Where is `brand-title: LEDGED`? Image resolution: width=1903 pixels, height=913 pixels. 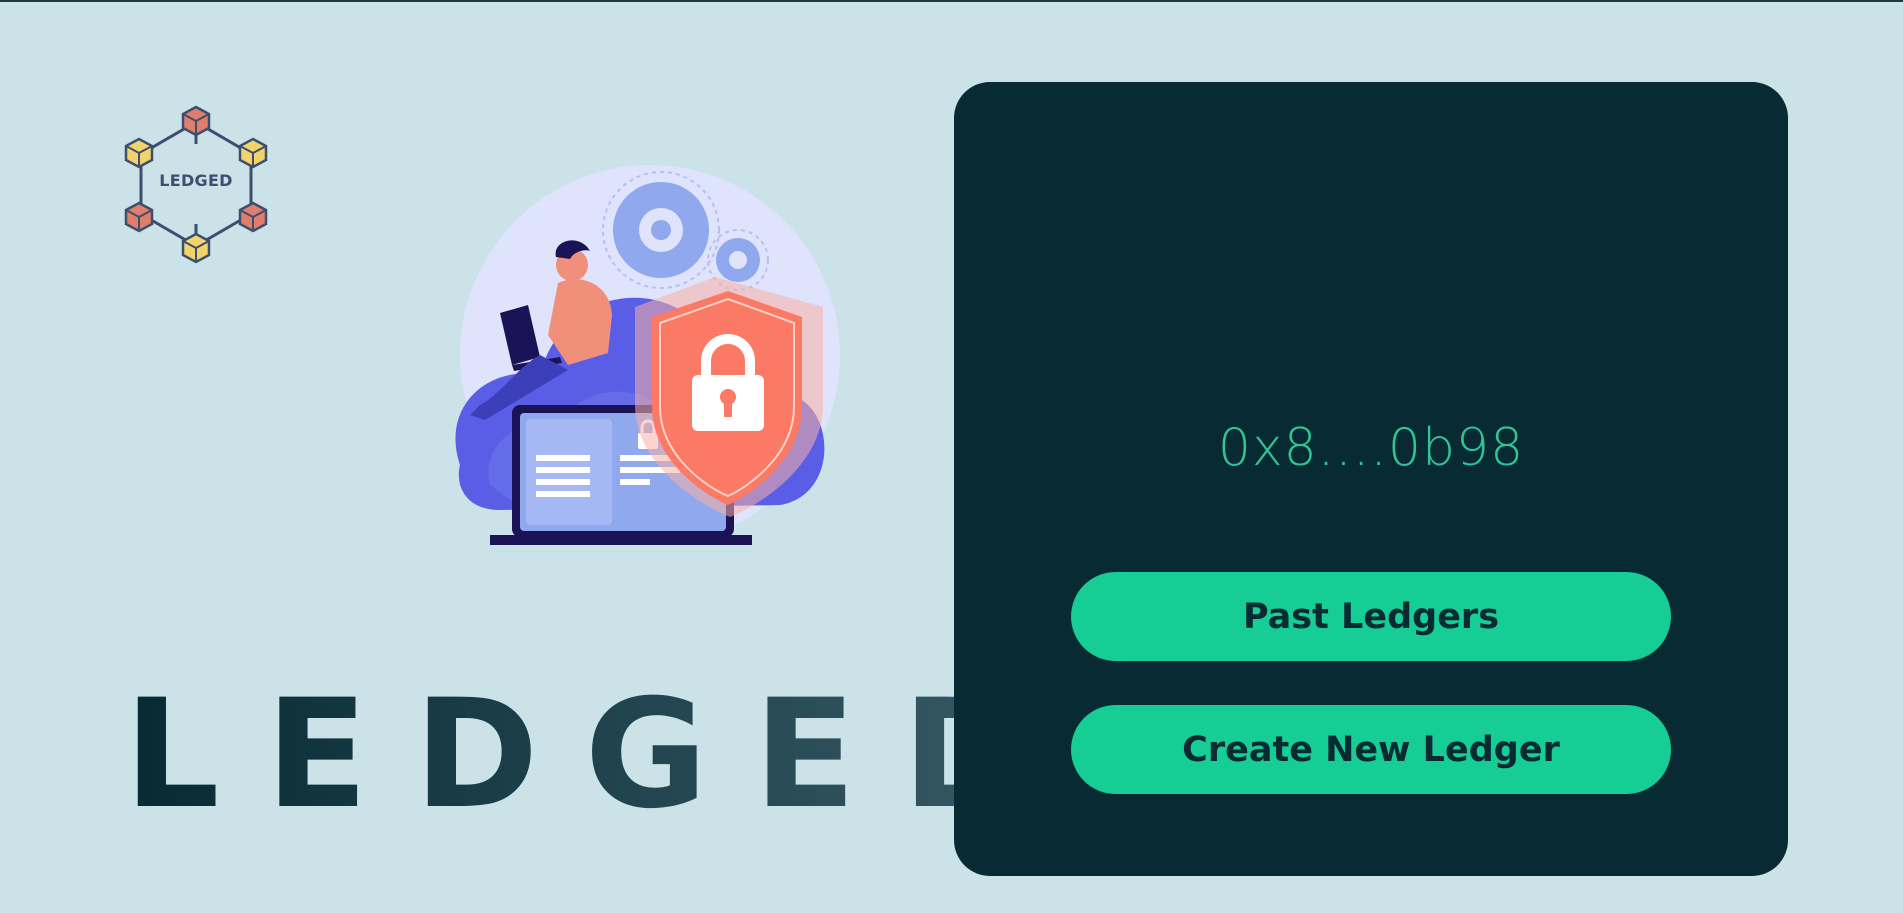 brand-title: LEDGED is located at coordinates (598, 755).